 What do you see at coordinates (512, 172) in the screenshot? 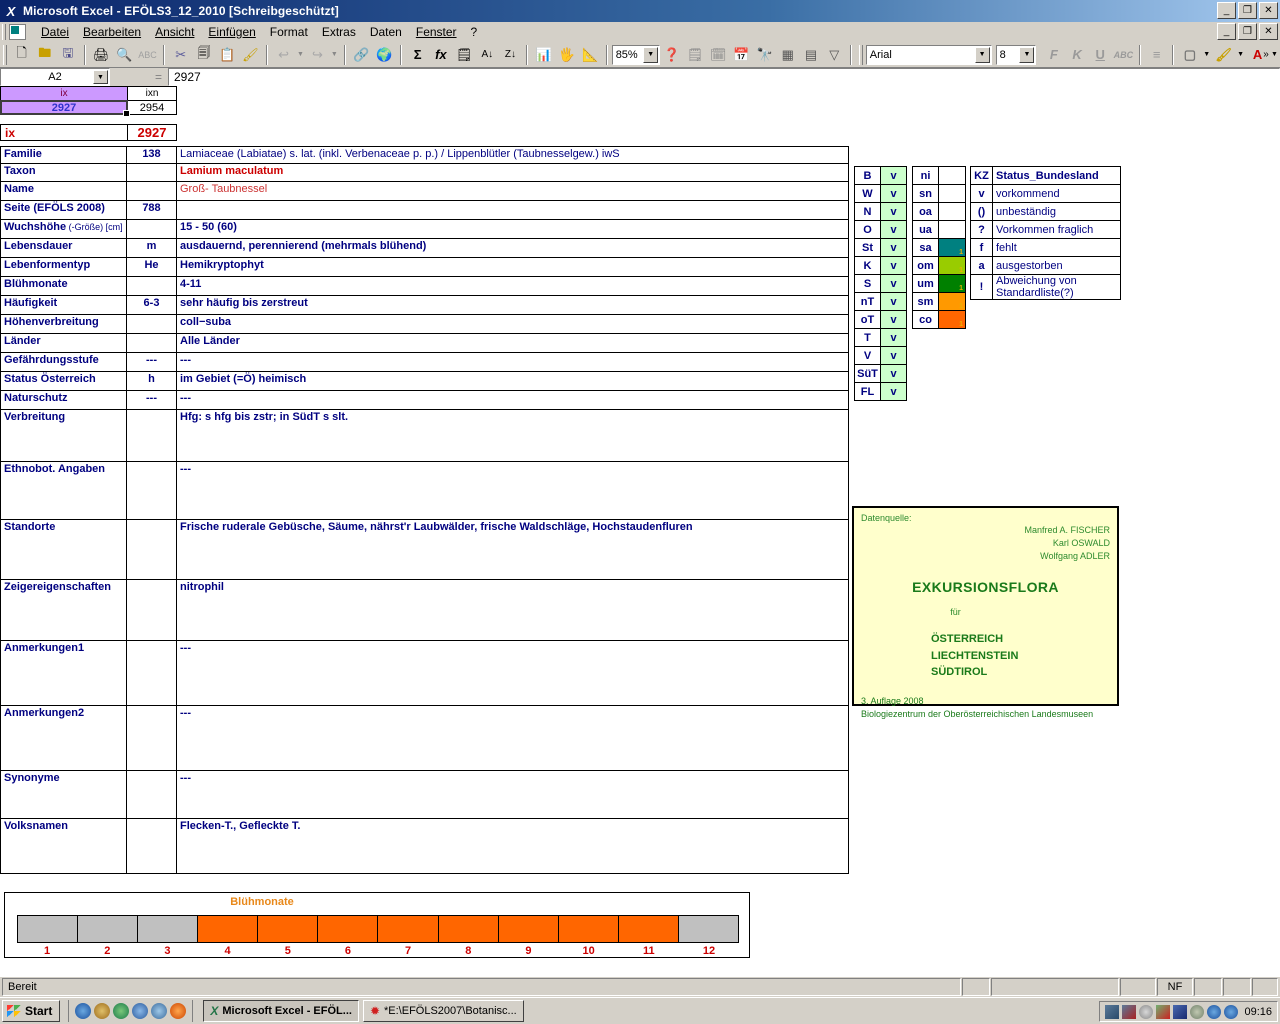
I see `row-value-cell: Lamium maculatum` at bounding box center [512, 172].